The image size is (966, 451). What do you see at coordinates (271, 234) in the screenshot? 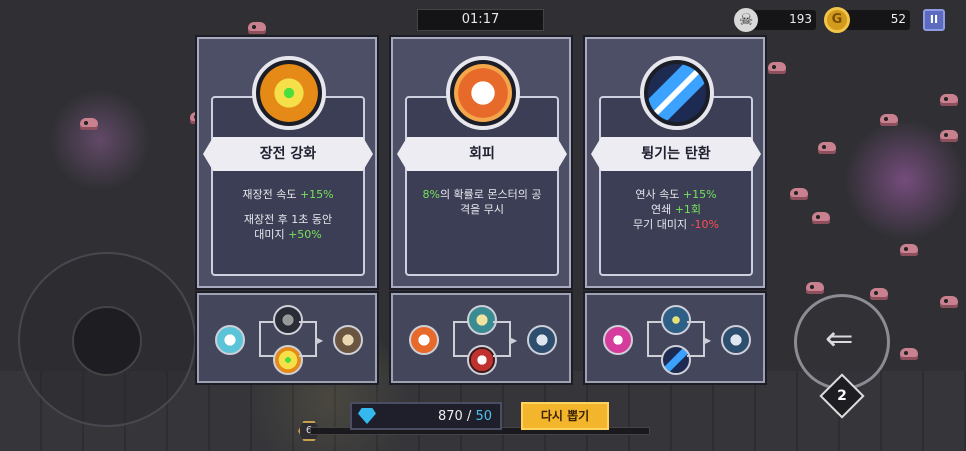
I see `desc-text: 대미지` at bounding box center [271, 234].